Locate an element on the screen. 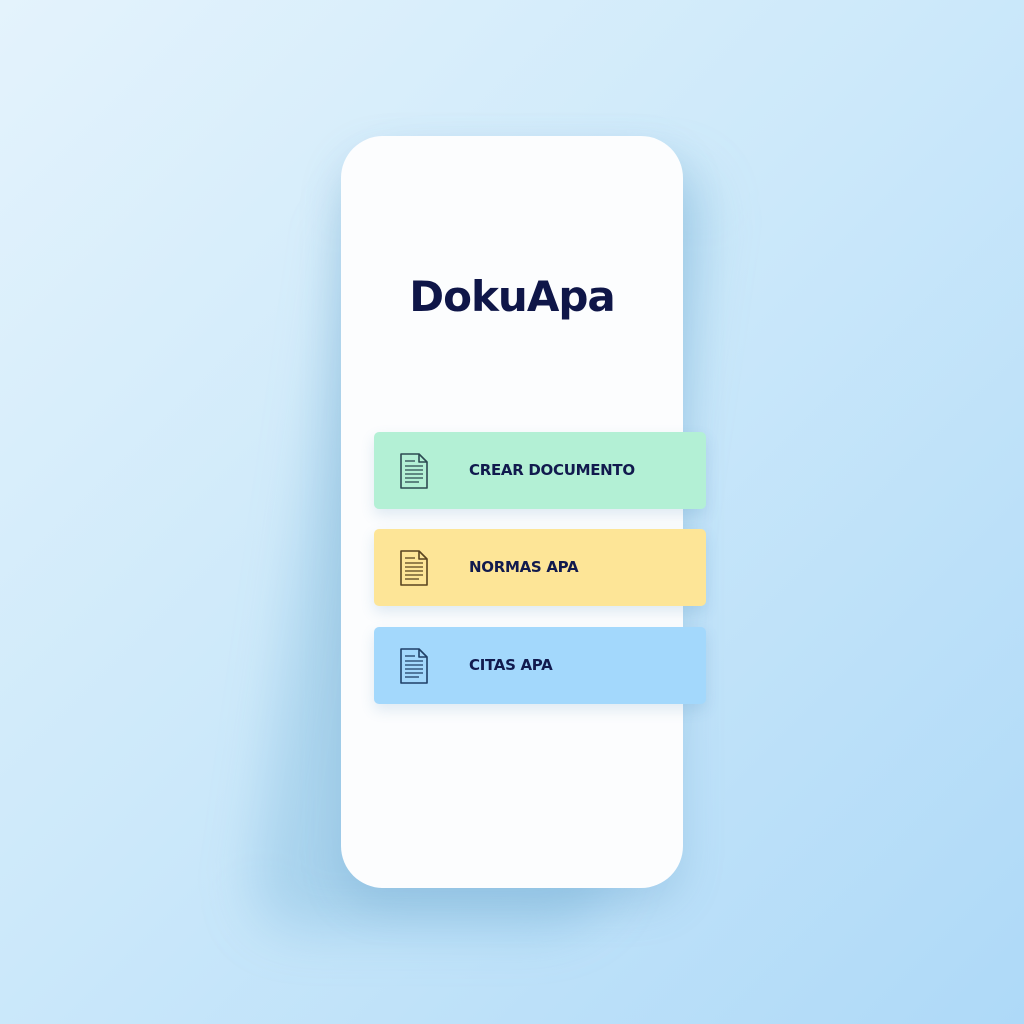  create-document-button: CREAR DOCUMENTO is located at coordinates (540, 470).